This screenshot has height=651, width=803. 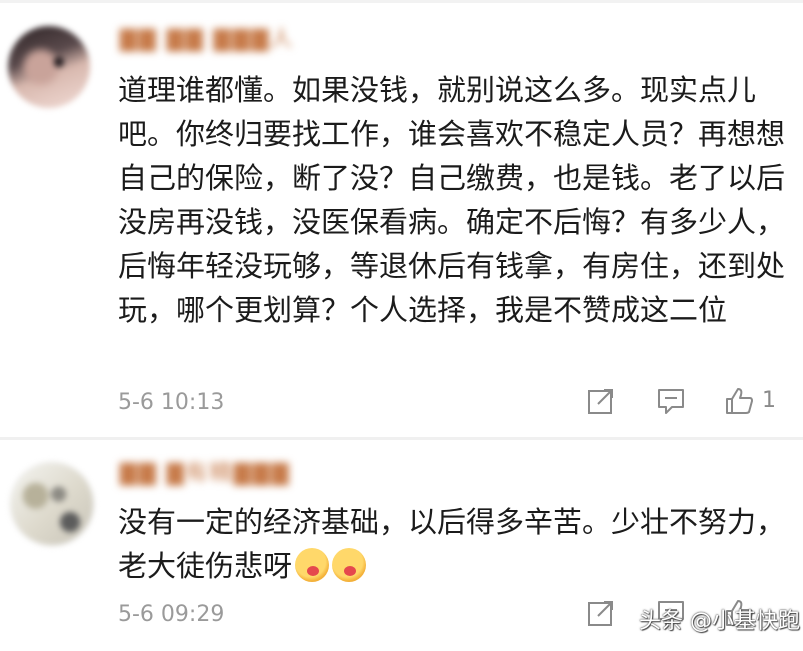 What do you see at coordinates (769, 400) in the screenshot?
I see `like-count: 1` at bounding box center [769, 400].